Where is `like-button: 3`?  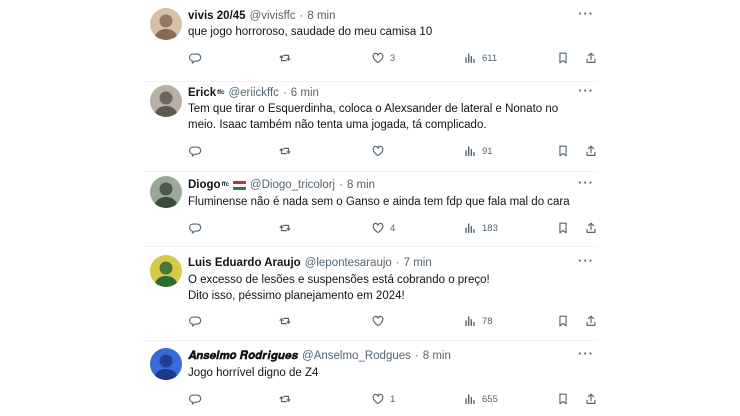
like-button: 3 is located at coordinates (383, 58).